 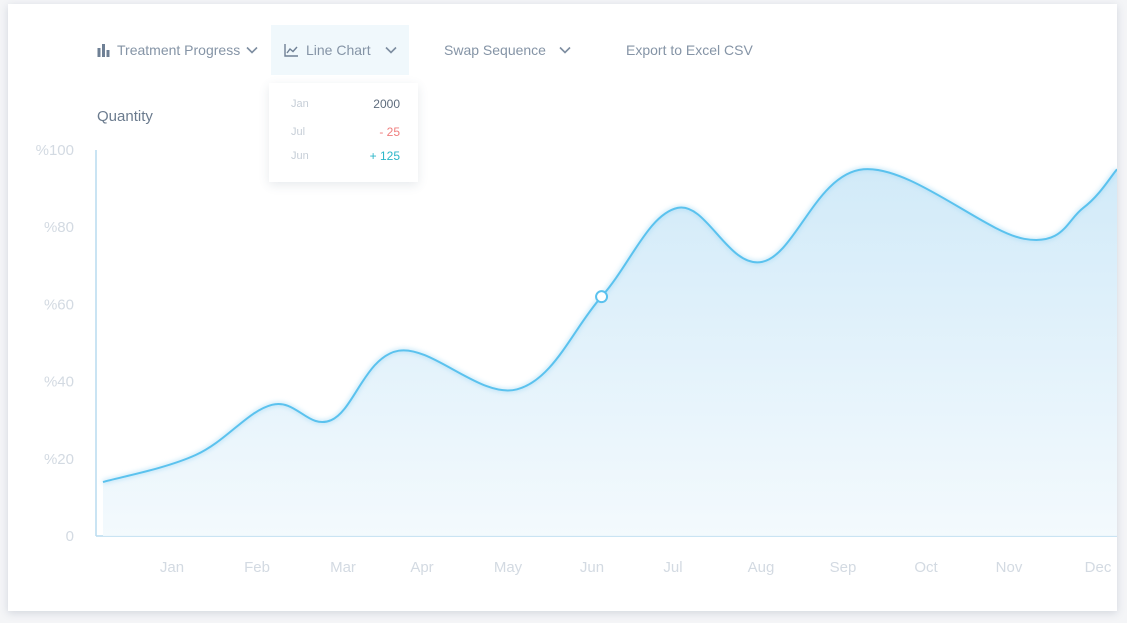 I want to click on y-tick-label: %60, so click(x=59, y=304).